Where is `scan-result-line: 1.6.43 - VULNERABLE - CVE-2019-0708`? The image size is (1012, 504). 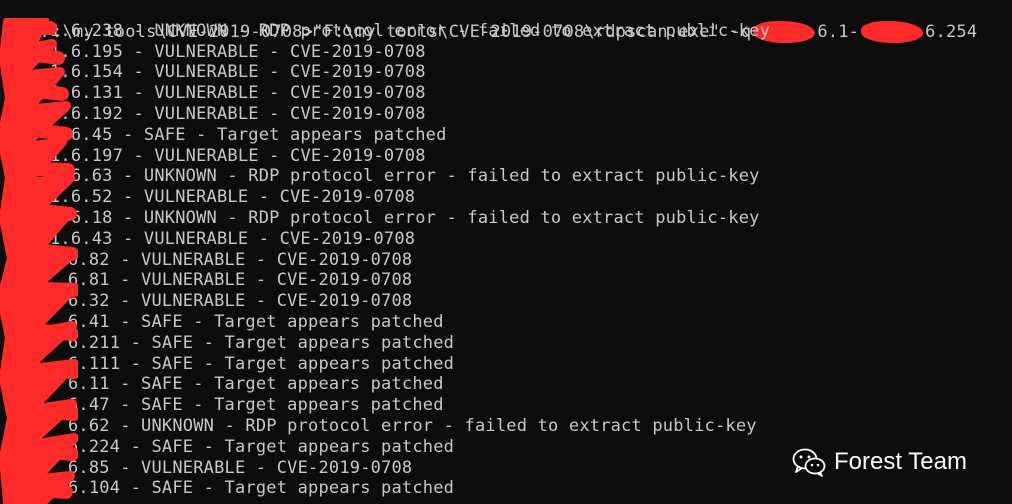
scan-result-line: 1.6.43 - VULNERABLE - CVE-2019-0708 is located at coordinates (232, 239).